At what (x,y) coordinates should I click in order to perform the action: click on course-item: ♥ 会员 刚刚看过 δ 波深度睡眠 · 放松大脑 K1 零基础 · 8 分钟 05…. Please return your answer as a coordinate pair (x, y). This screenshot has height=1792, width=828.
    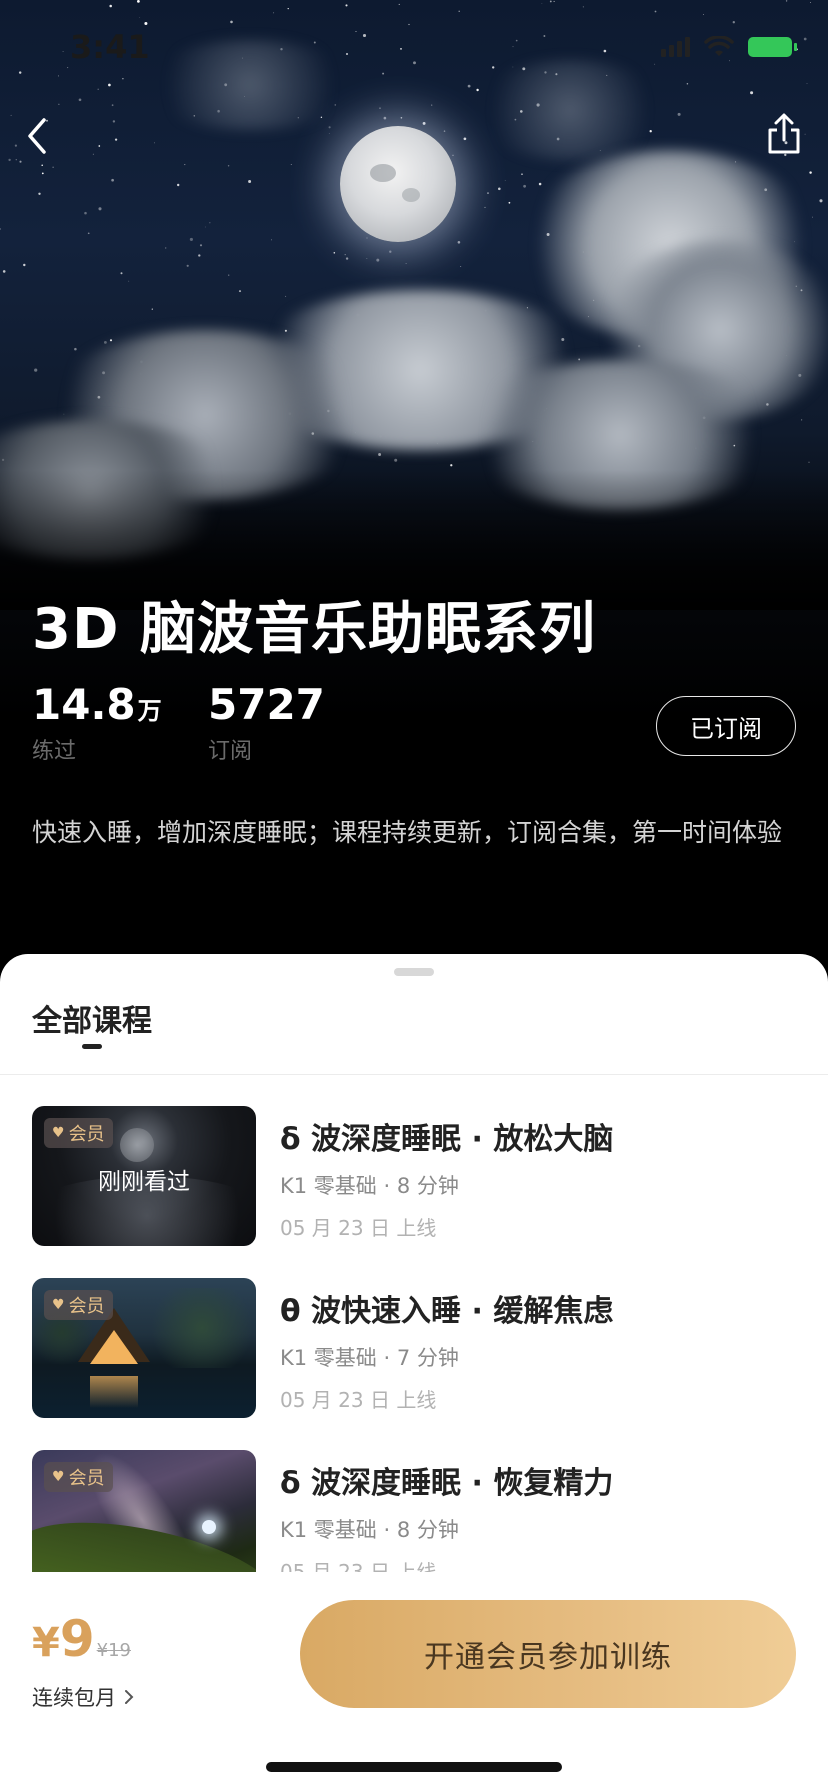
    Looking at the image, I should click on (415, 1176).